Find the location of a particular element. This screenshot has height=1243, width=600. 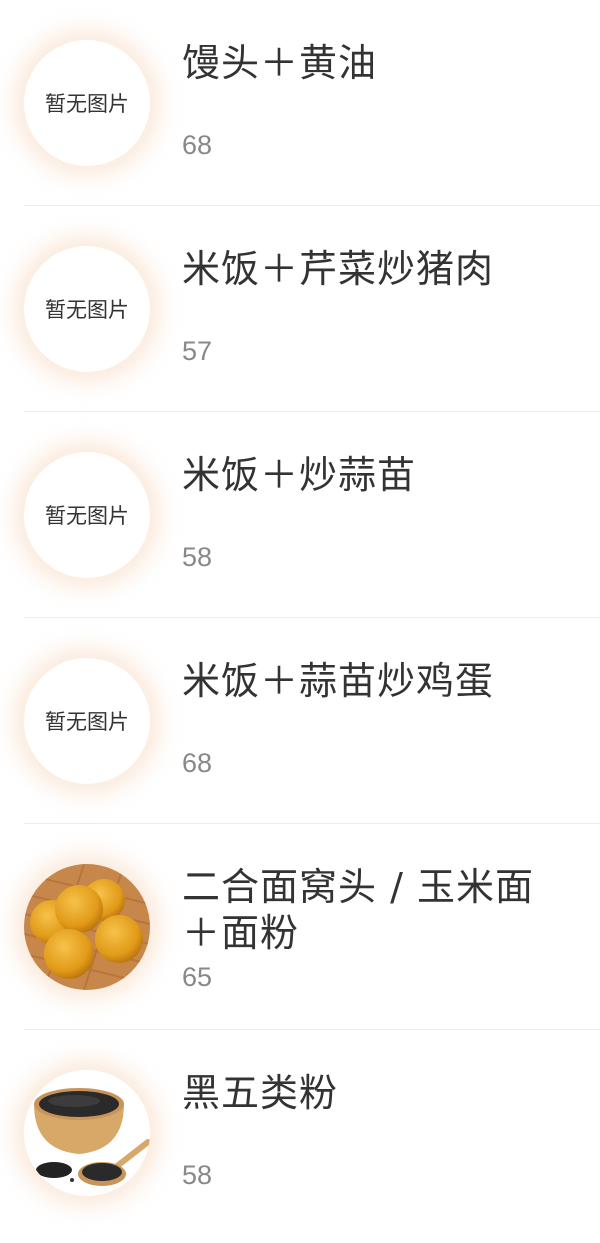

food-value: 57 is located at coordinates (197, 351).